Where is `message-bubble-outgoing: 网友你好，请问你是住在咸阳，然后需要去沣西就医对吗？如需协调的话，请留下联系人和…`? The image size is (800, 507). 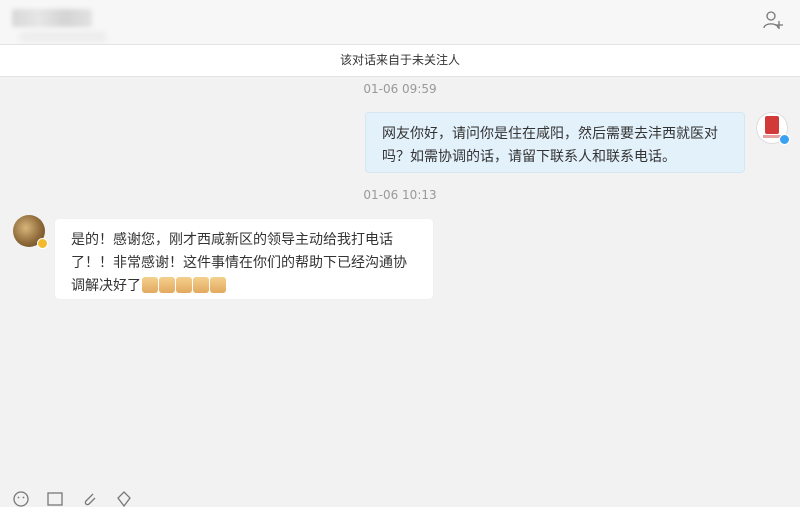 message-bubble-outgoing: 网友你好，请问你是住在咸阳，然后需要去沣西就医对吗？如需协调的话，请留下联系人和… is located at coordinates (555, 142).